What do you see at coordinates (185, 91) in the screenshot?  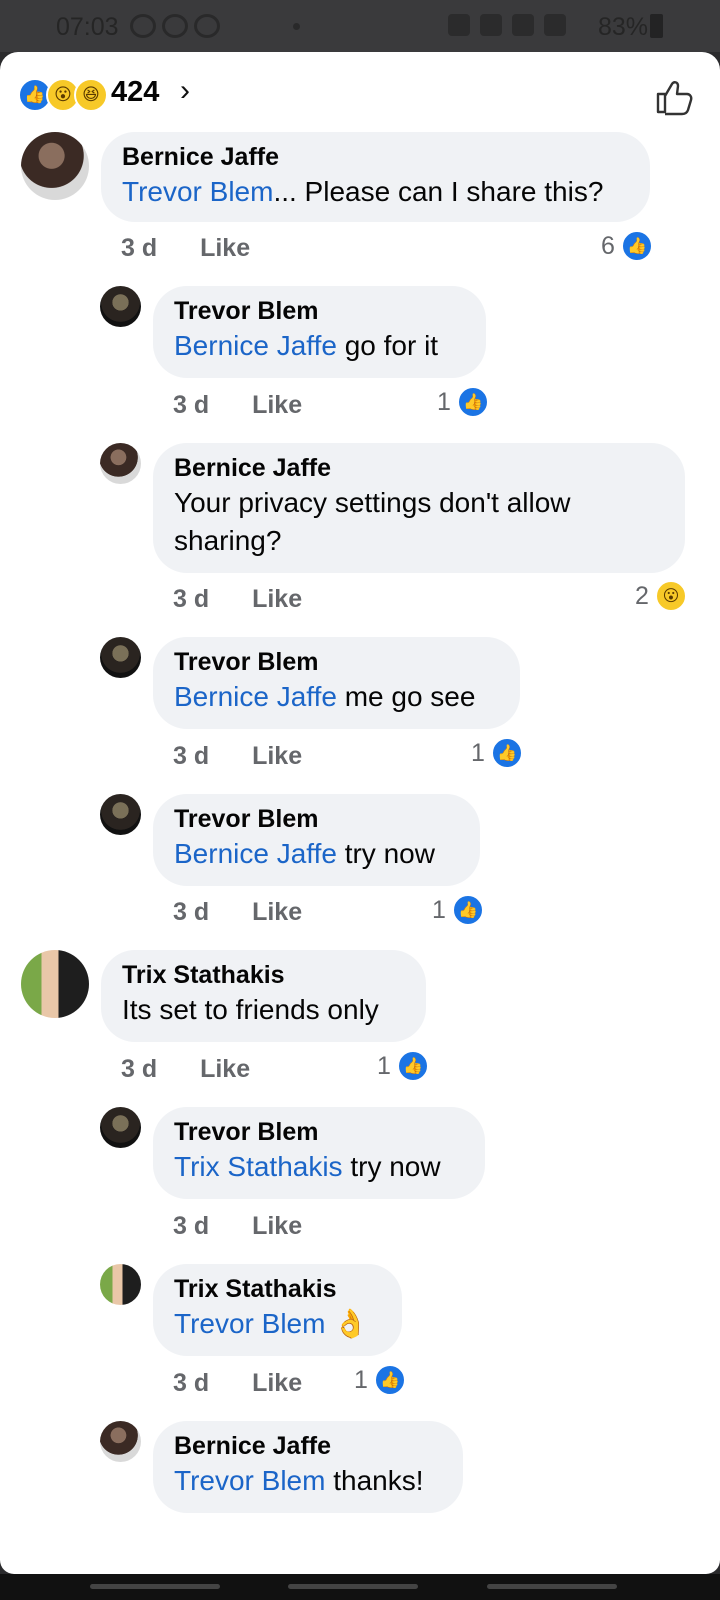 I see `chevron-right-icon: ›` at bounding box center [185, 91].